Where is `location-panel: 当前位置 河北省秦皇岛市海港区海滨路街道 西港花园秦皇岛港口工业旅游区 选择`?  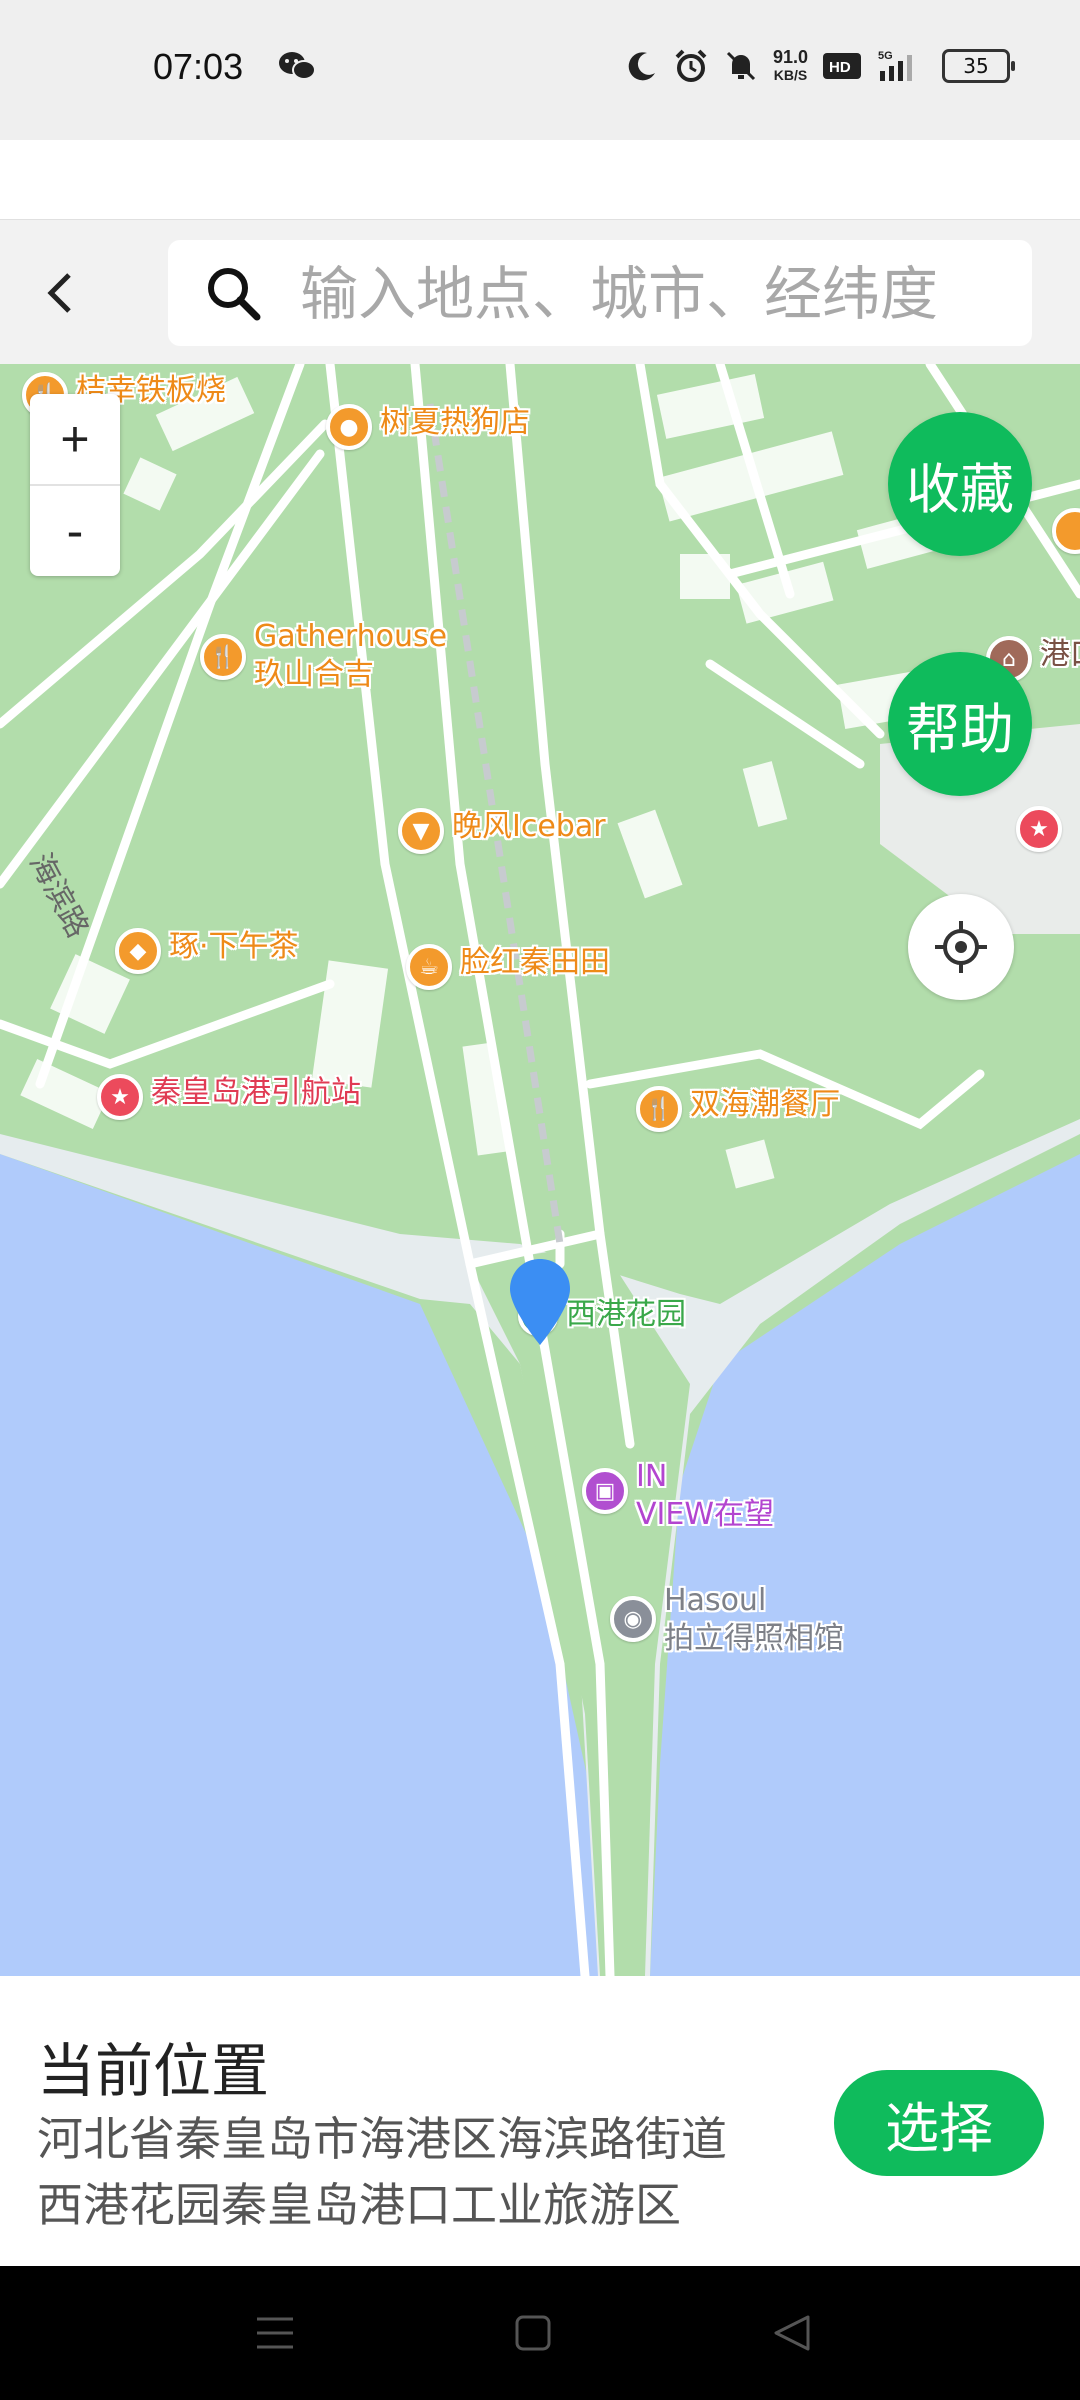 location-panel: 当前位置 河北省秦皇岛市海港区海滨路街道 西港花园秦皇岛港口工业旅游区 选择 is located at coordinates (540, 2121).